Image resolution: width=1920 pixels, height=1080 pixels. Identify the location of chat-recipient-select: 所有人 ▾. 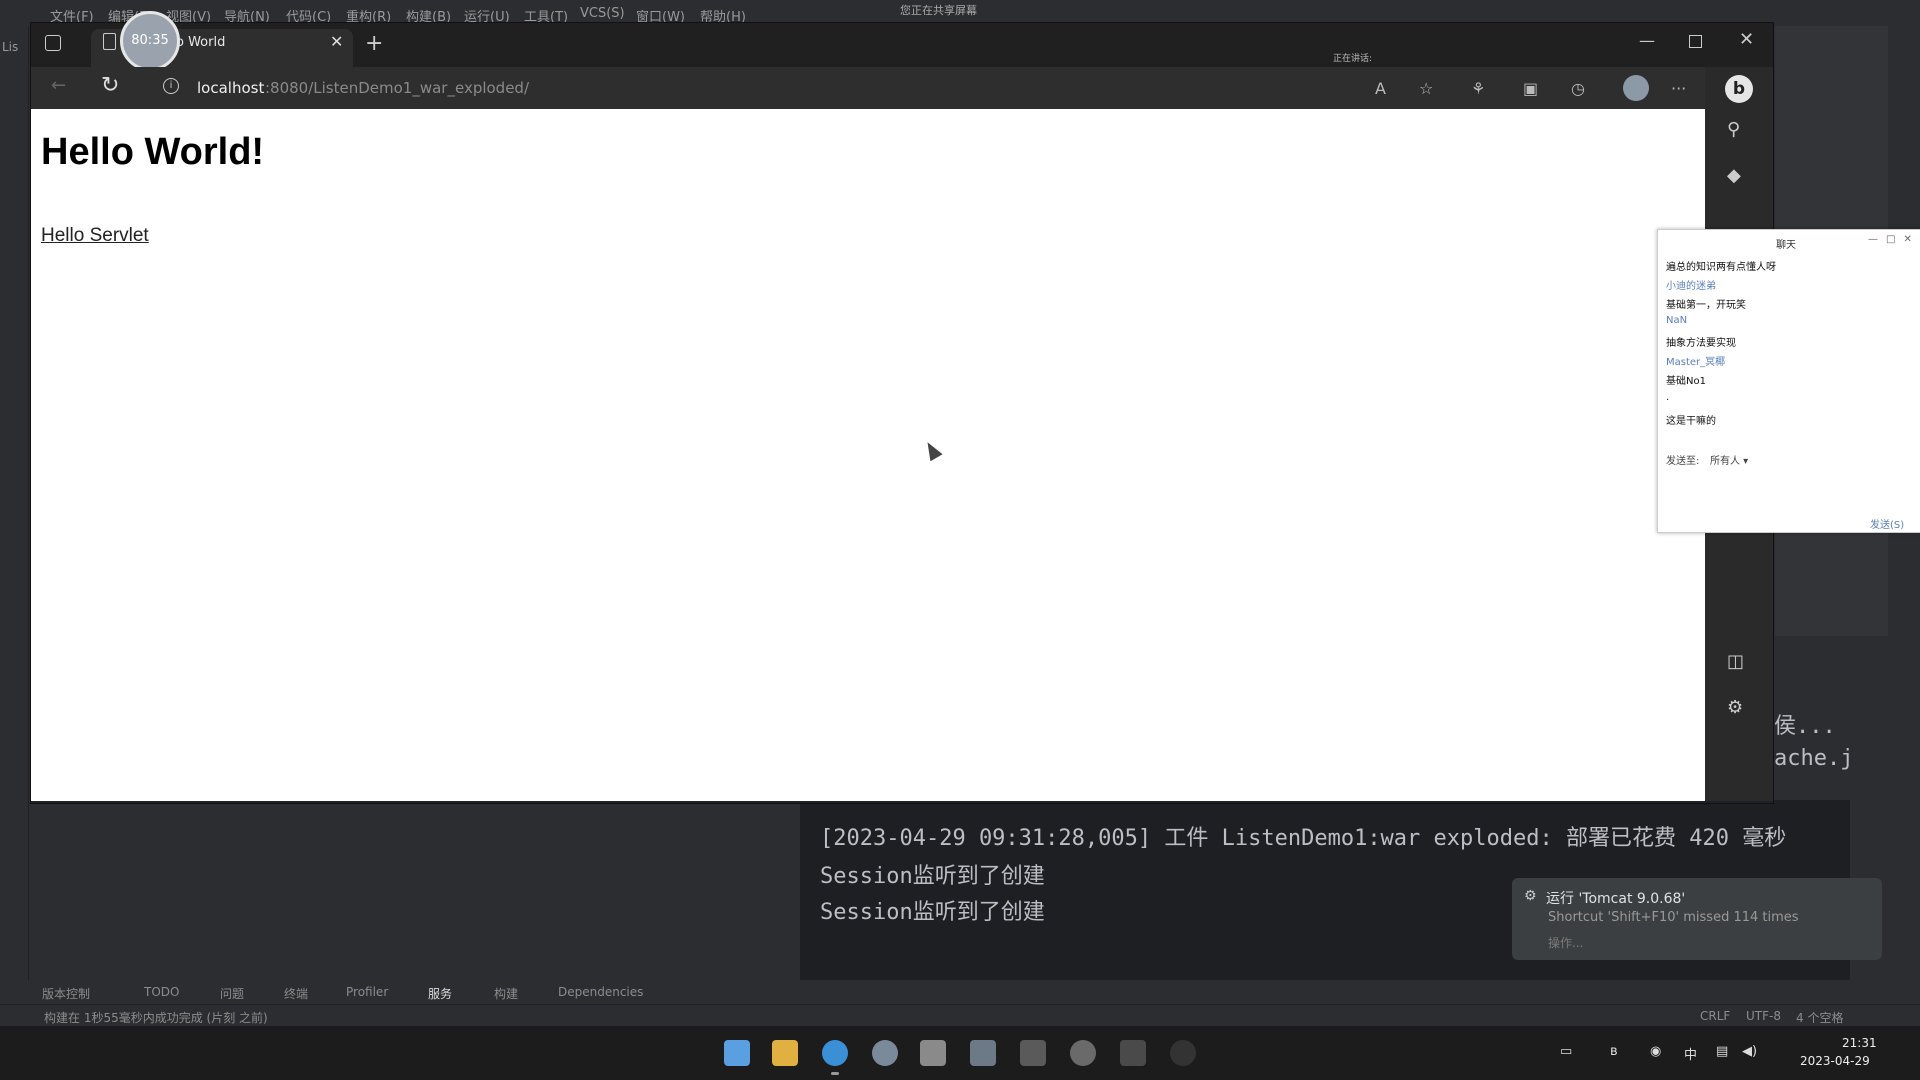
(1729, 459).